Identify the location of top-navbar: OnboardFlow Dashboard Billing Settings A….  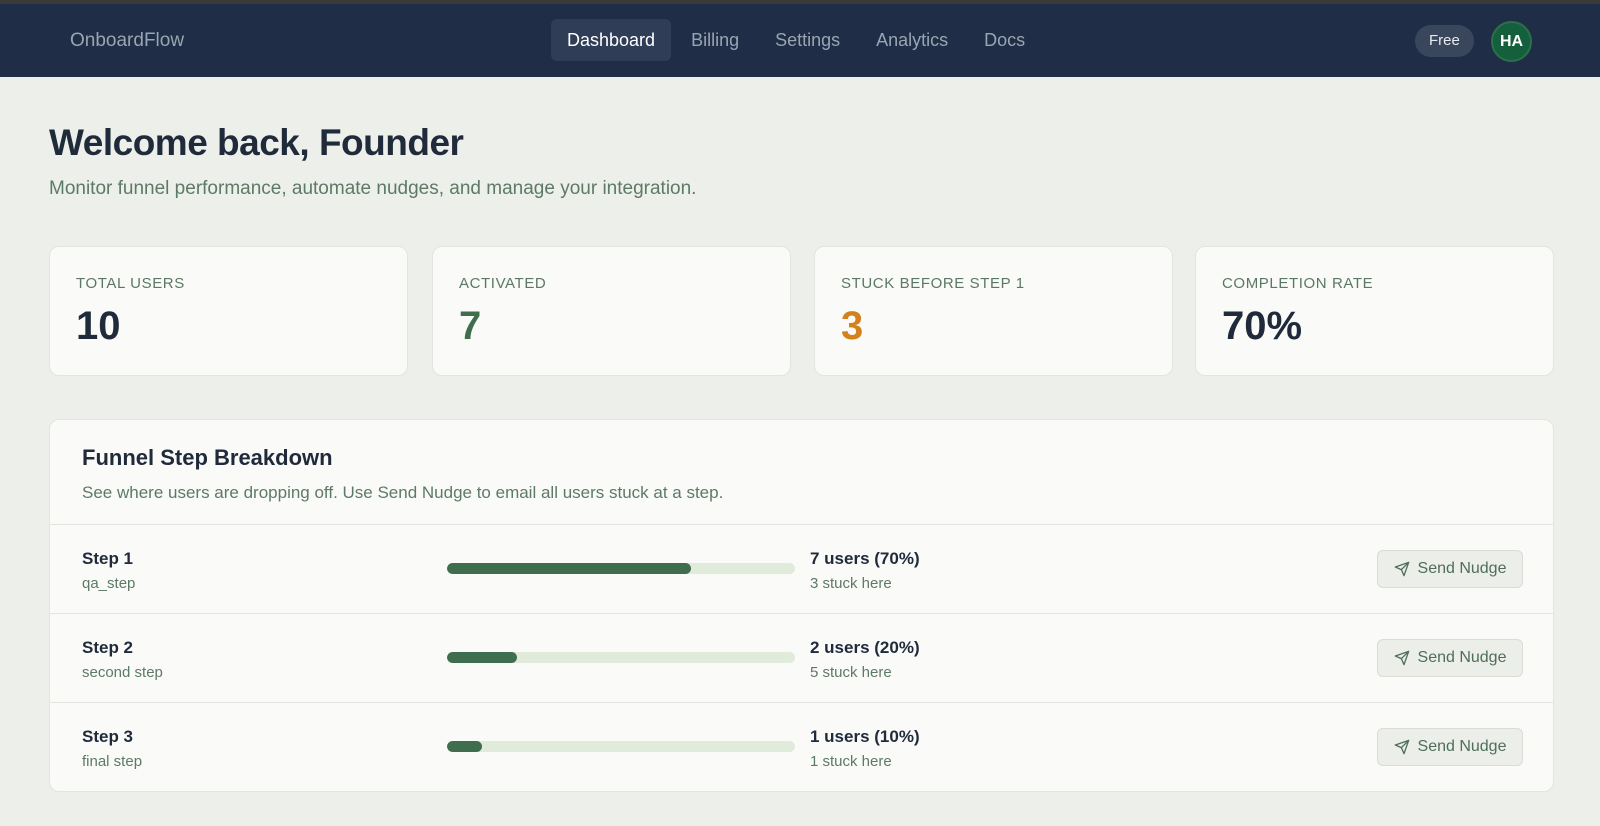
(800, 40).